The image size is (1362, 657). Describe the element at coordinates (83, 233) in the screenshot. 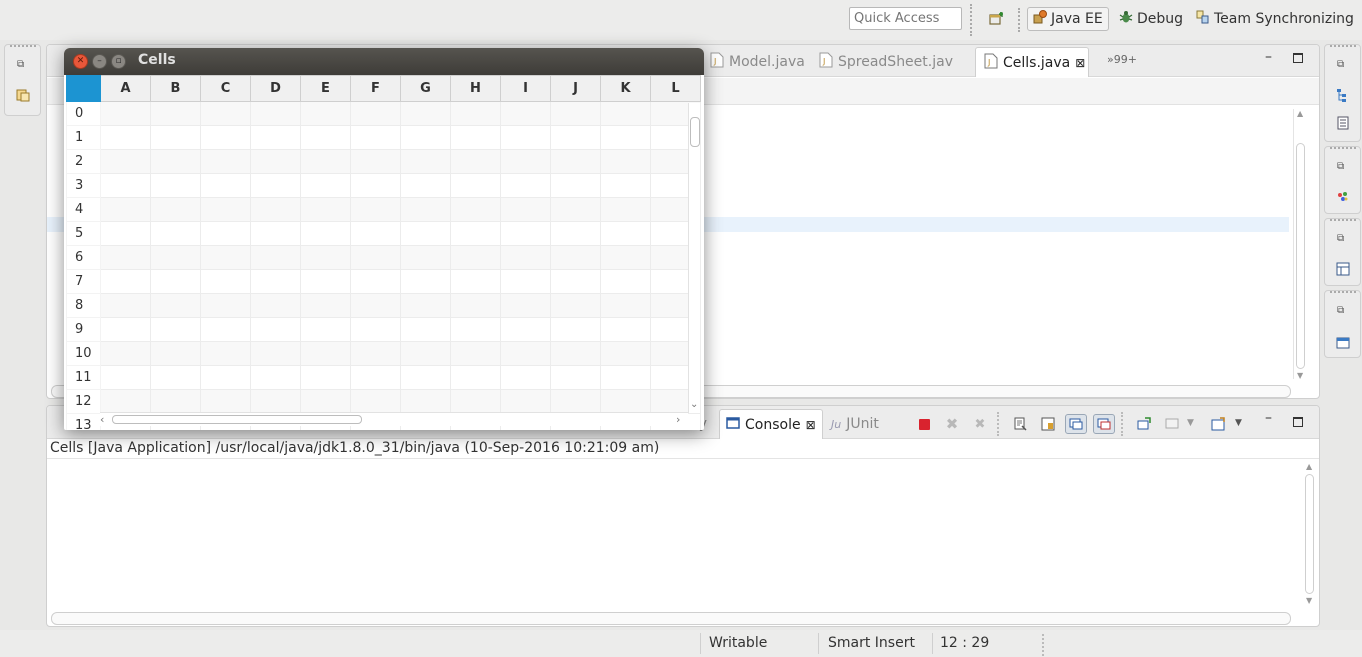

I see `row-header: 5` at that location.